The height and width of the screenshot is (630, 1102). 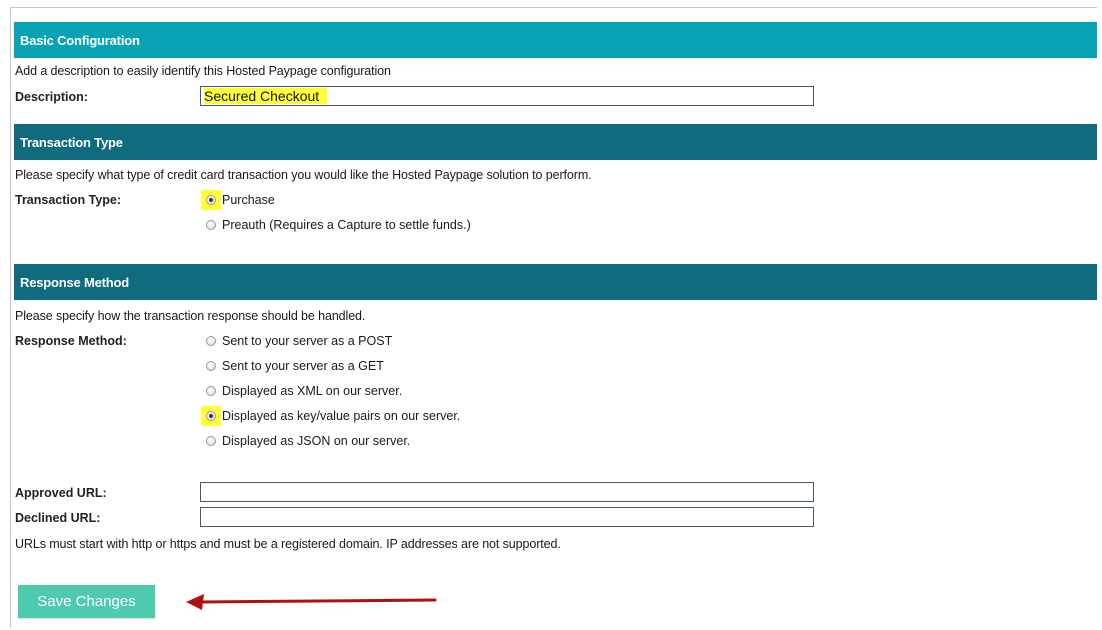 I want to click on radio-label: Purchase, so click(x=248, y=200).